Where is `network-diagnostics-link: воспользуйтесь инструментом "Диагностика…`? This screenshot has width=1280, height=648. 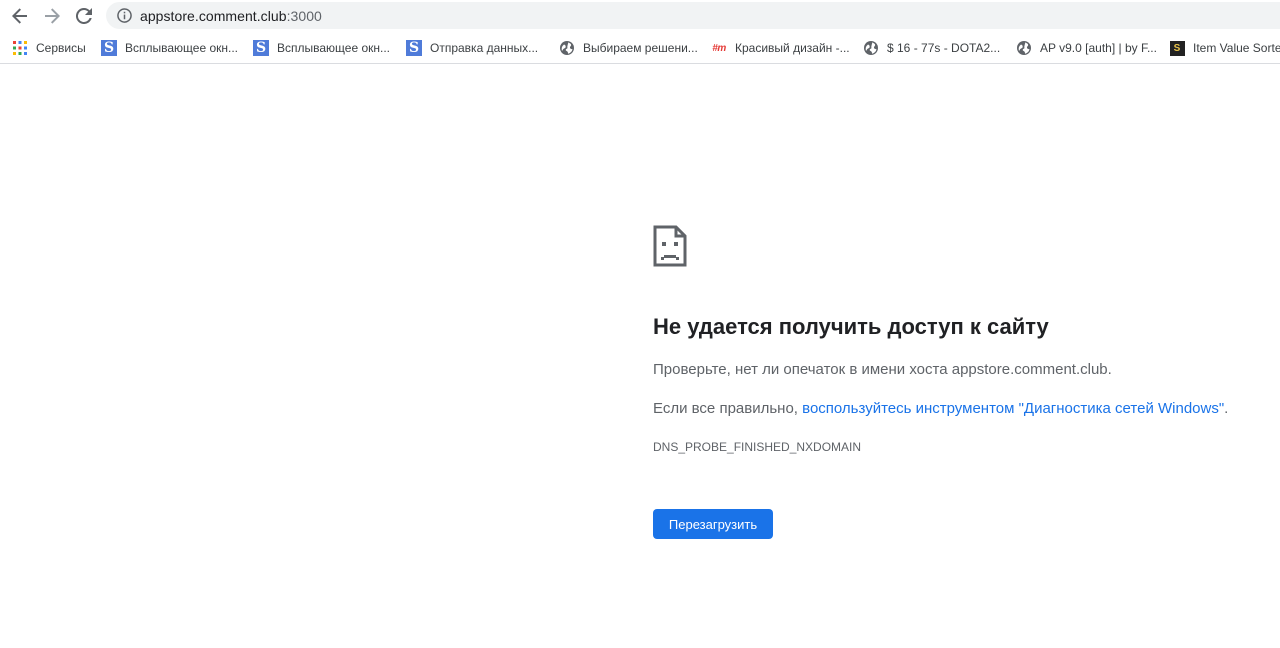 network-diagnostics-link: воспользуйтесь инструментом "Диагностика… is located at coordinates (1013, 408).